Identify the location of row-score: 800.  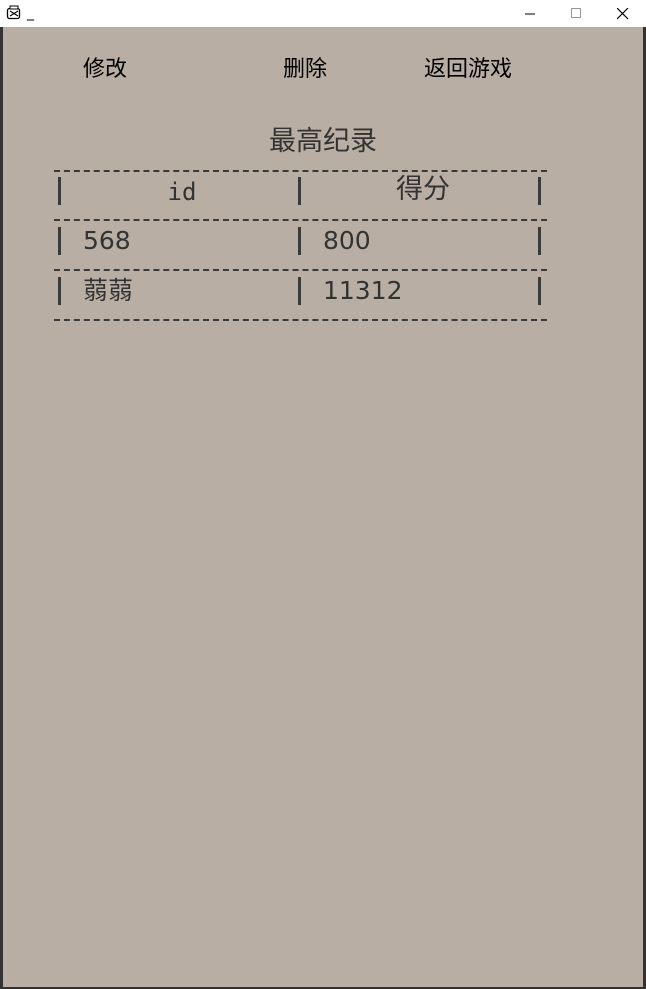
(347, 240).